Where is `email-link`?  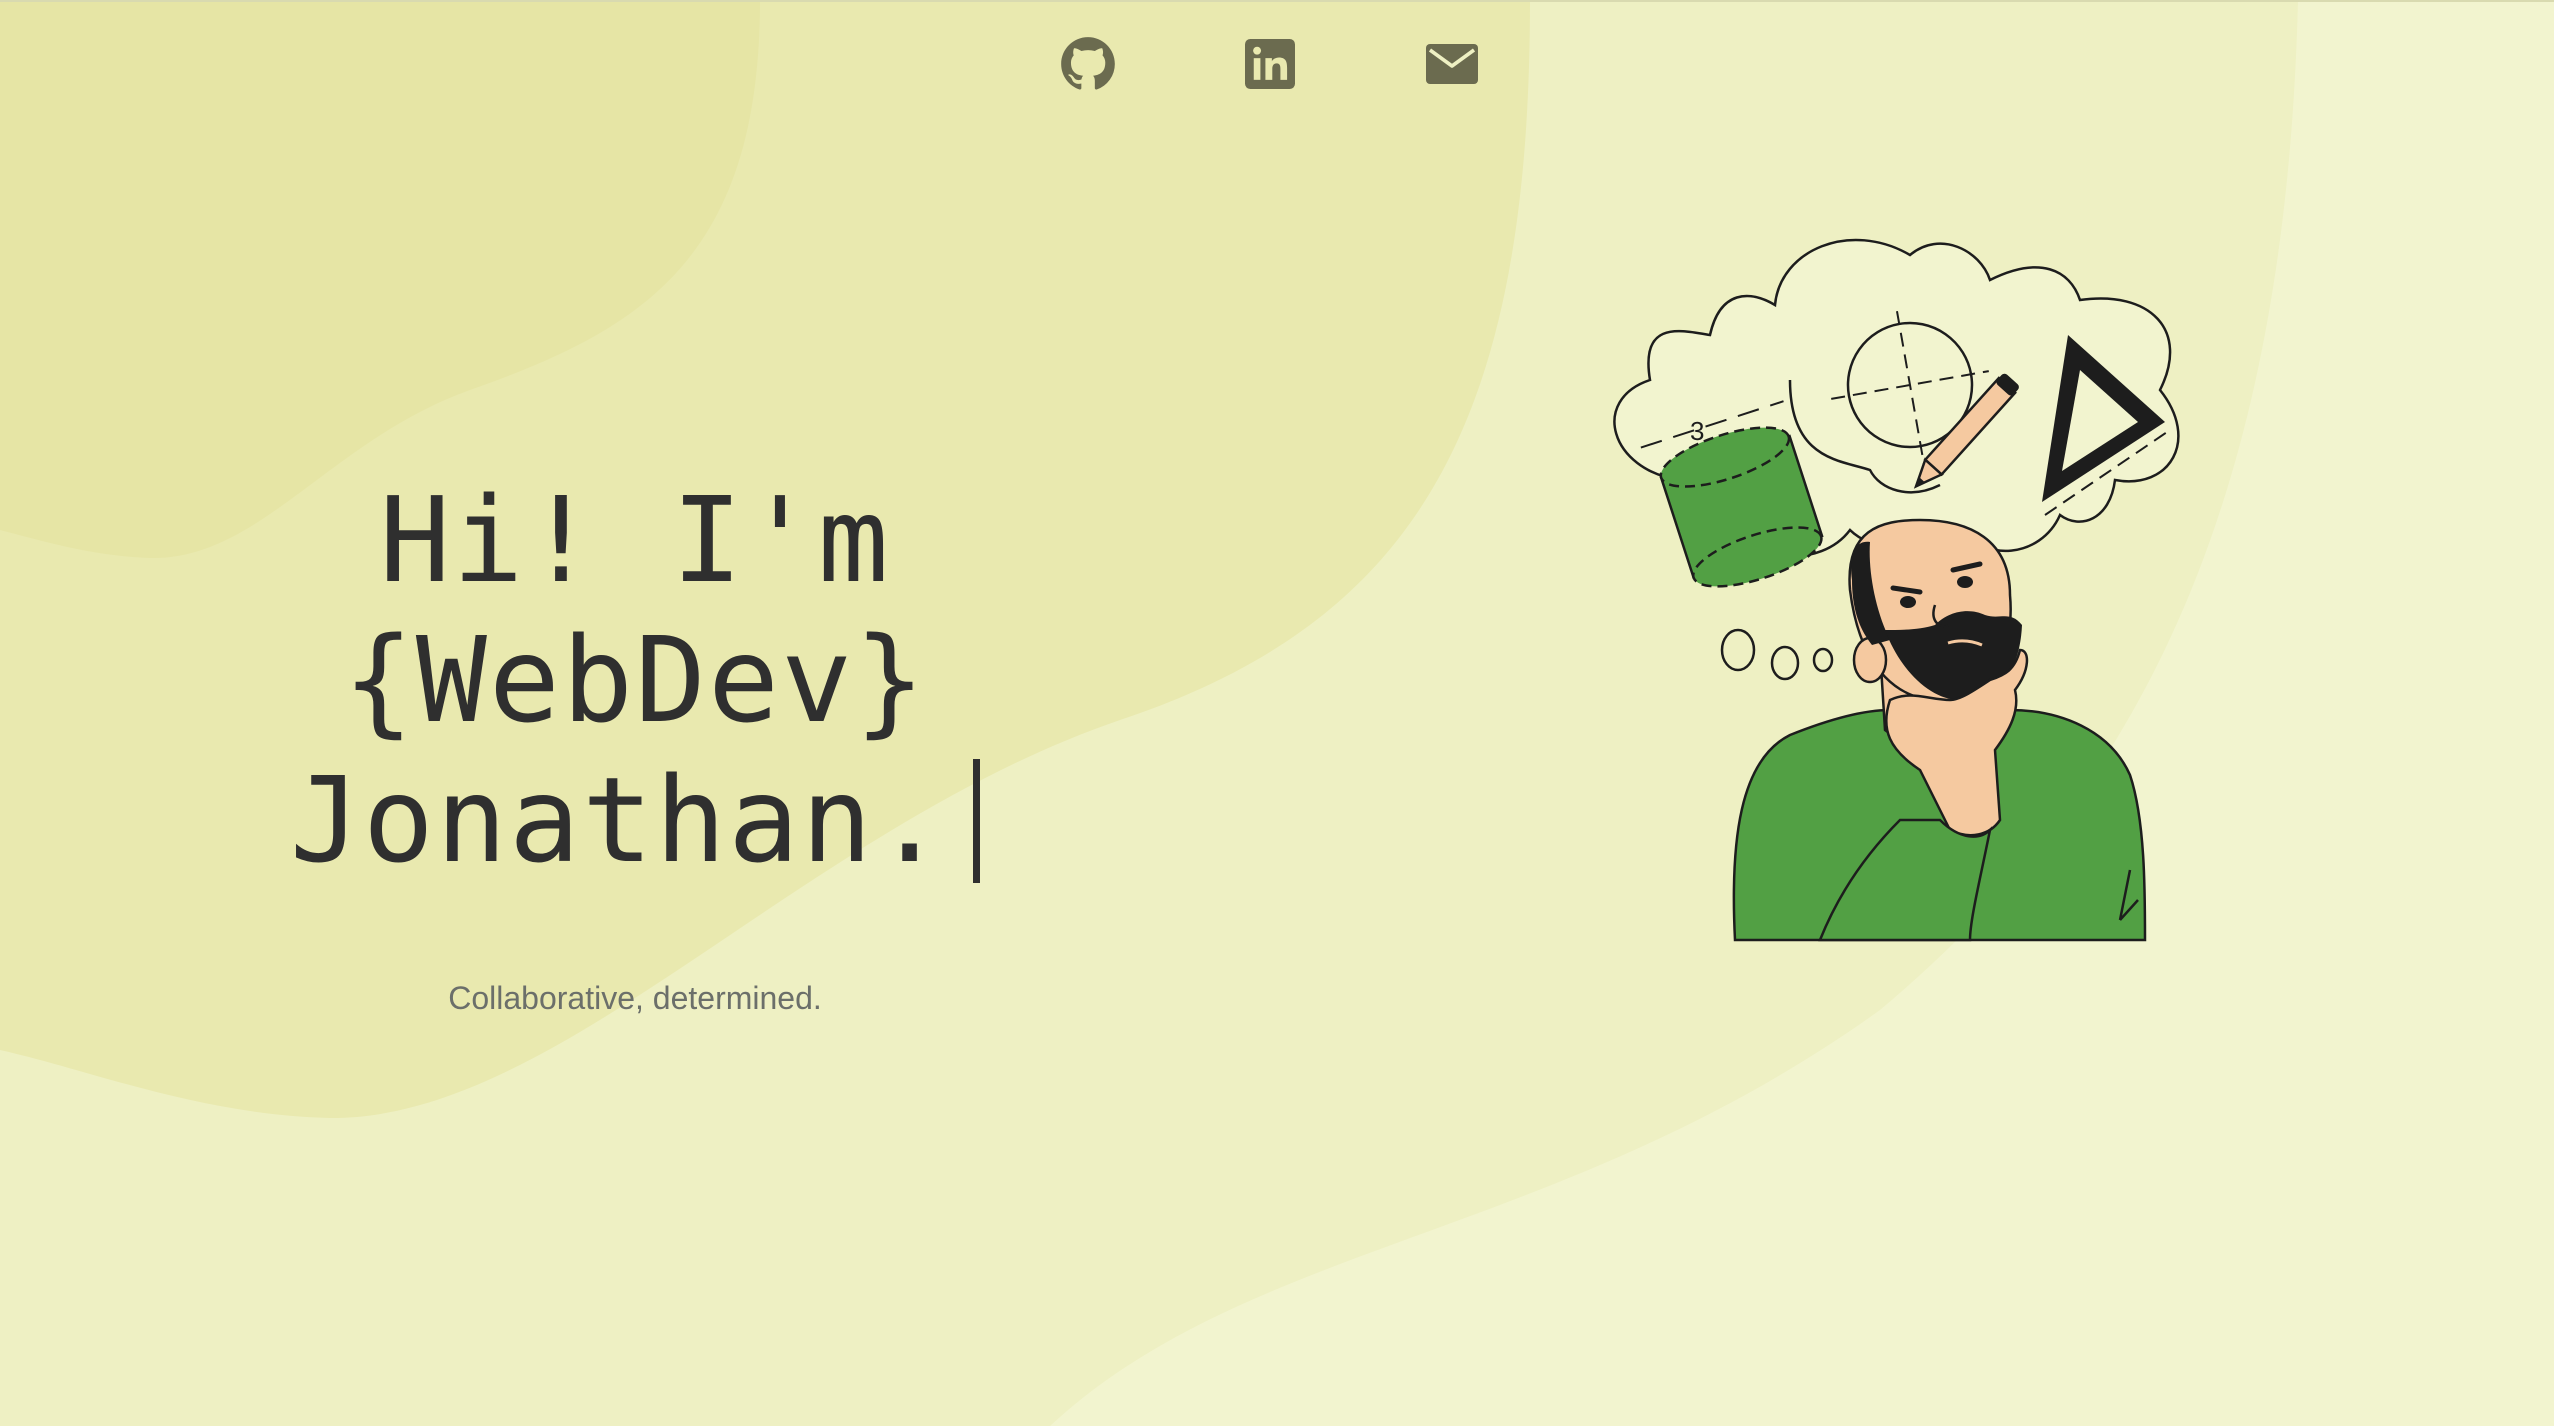 email-link is located at coordinates (1452, 64).